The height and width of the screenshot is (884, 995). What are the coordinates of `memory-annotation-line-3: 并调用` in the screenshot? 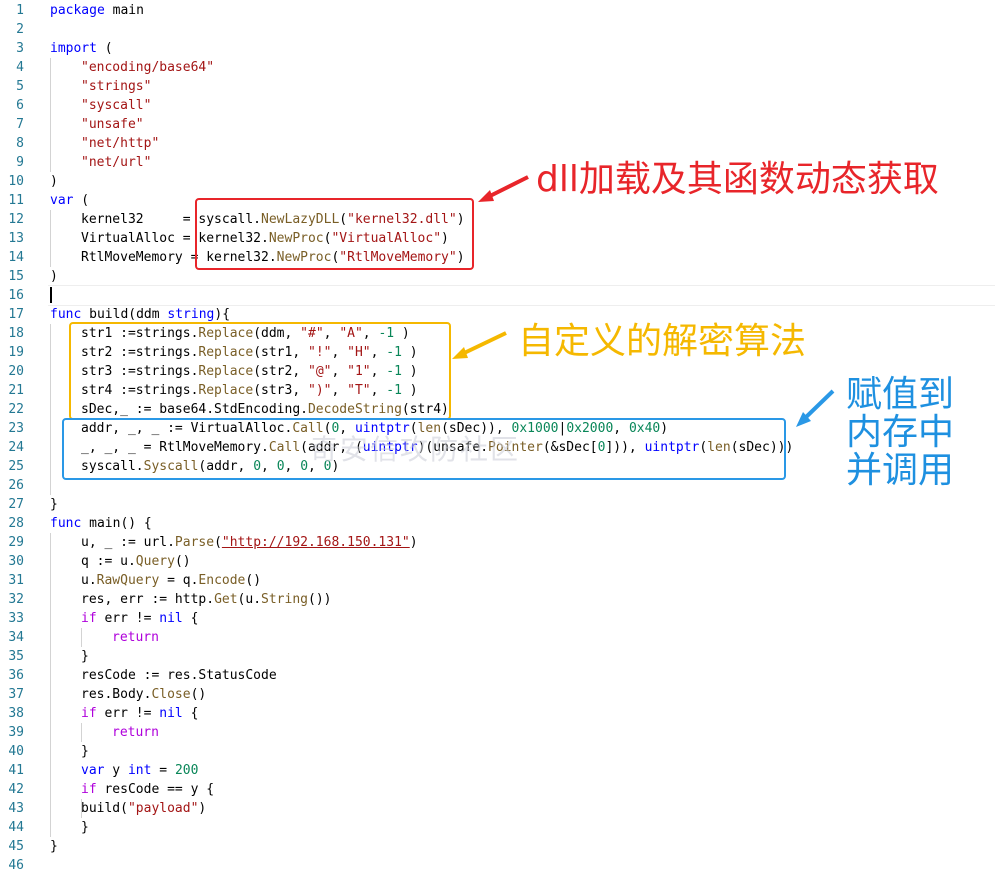 It's located at (900, 470).